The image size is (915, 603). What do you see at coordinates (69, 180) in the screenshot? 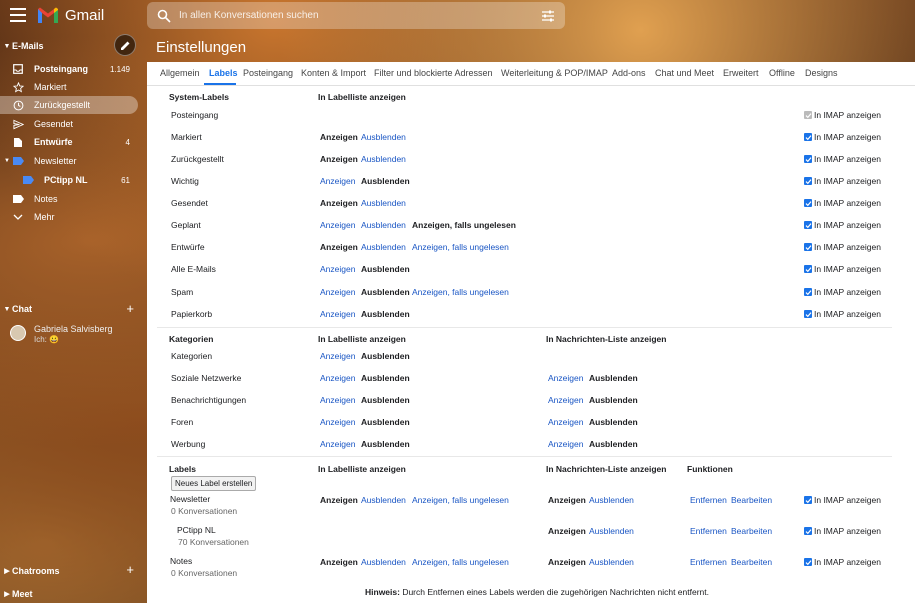
I see `sidebar-item-pctipp-nl: PCtipp NL 61` at bounding box center [69, 180].